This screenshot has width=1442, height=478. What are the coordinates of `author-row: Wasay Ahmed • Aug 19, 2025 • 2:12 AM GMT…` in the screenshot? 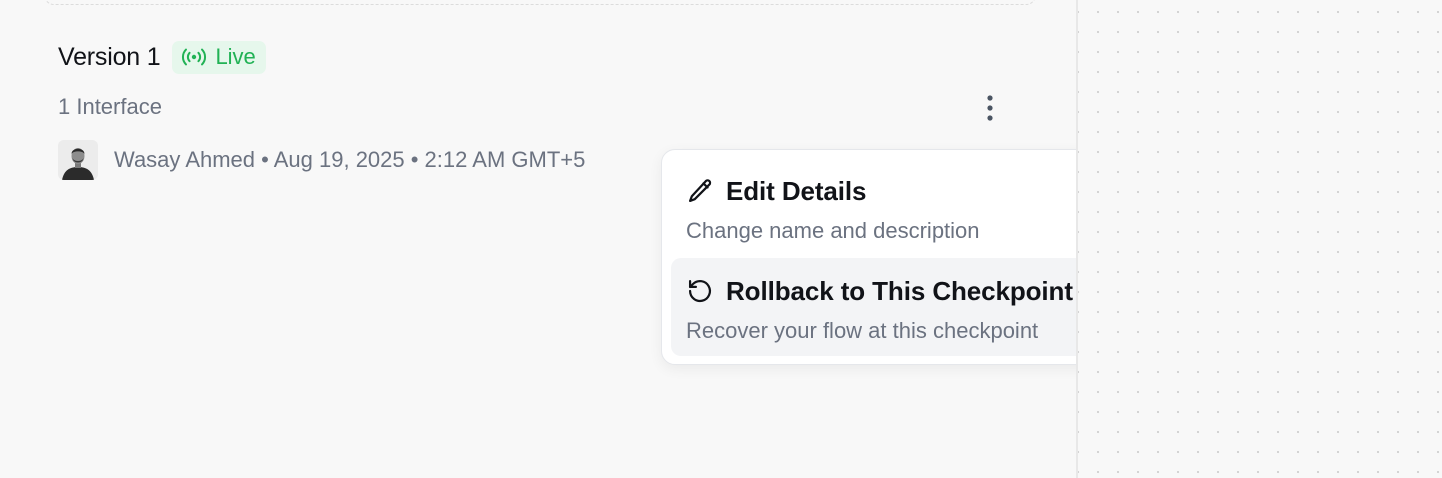 It's located at (321, 160).